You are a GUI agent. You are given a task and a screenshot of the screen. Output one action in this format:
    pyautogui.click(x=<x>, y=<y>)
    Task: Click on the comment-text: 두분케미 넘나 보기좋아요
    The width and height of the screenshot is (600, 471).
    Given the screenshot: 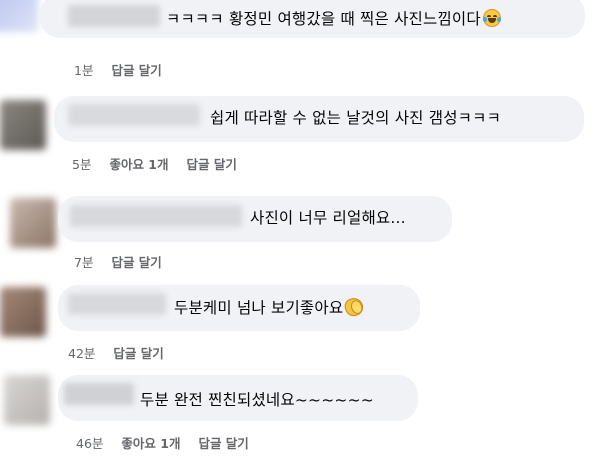 What is the action you would take?
    pyautogui.click(x=270, y=307)
    